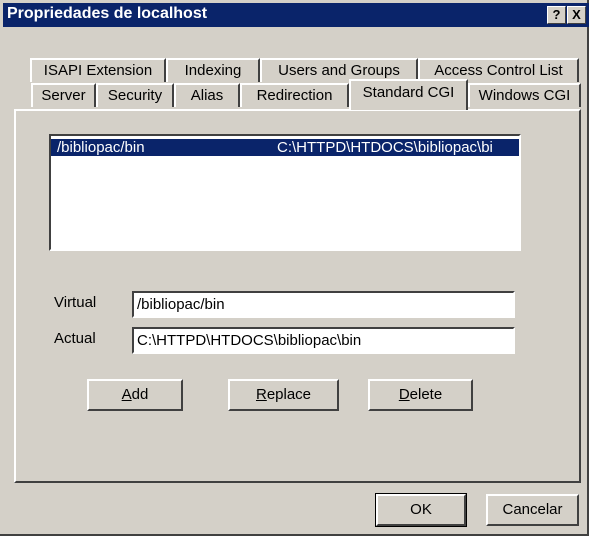  I want to click on actual-label: Actual, so click(75, 338).